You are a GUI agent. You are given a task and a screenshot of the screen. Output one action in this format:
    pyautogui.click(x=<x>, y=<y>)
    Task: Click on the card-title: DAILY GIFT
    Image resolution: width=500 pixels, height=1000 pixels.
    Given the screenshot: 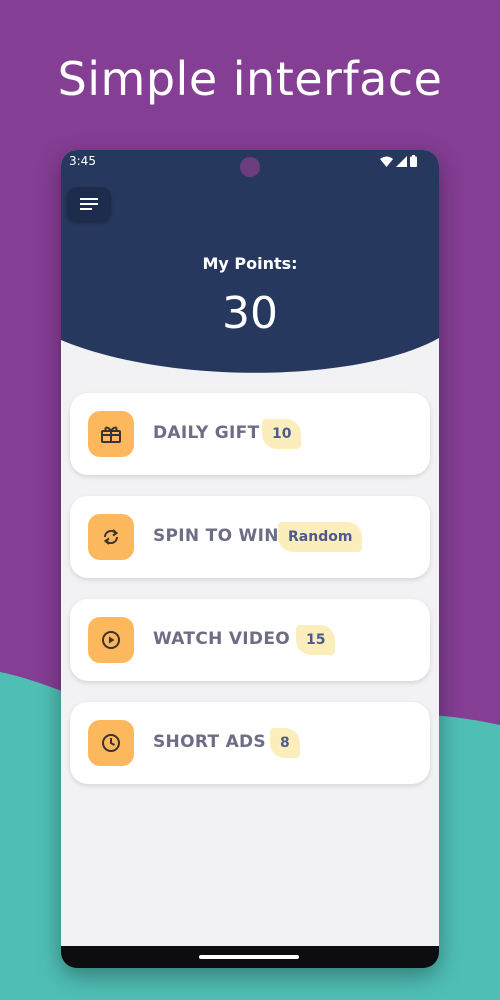 What is the action you would take?
    pyautogui.click(x=206, y=433)
    